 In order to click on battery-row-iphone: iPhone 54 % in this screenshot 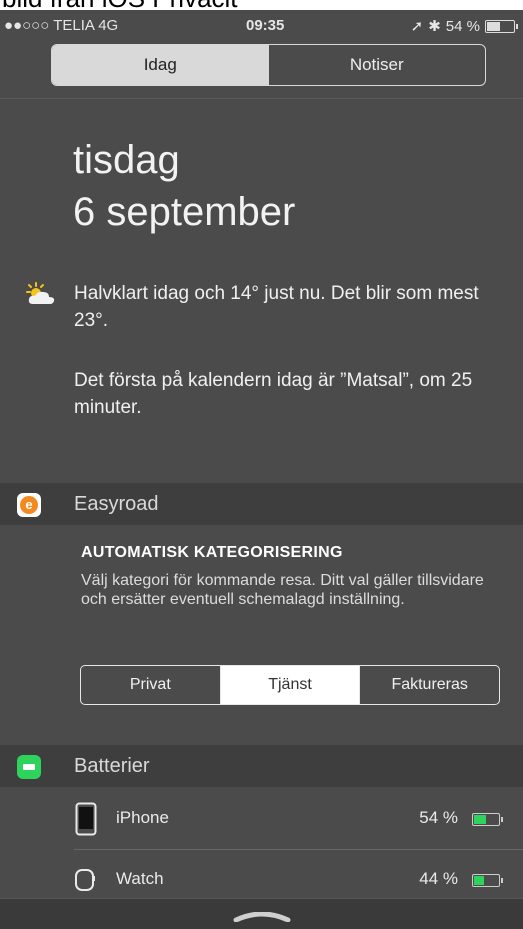, I will do `click(261, 819)`.